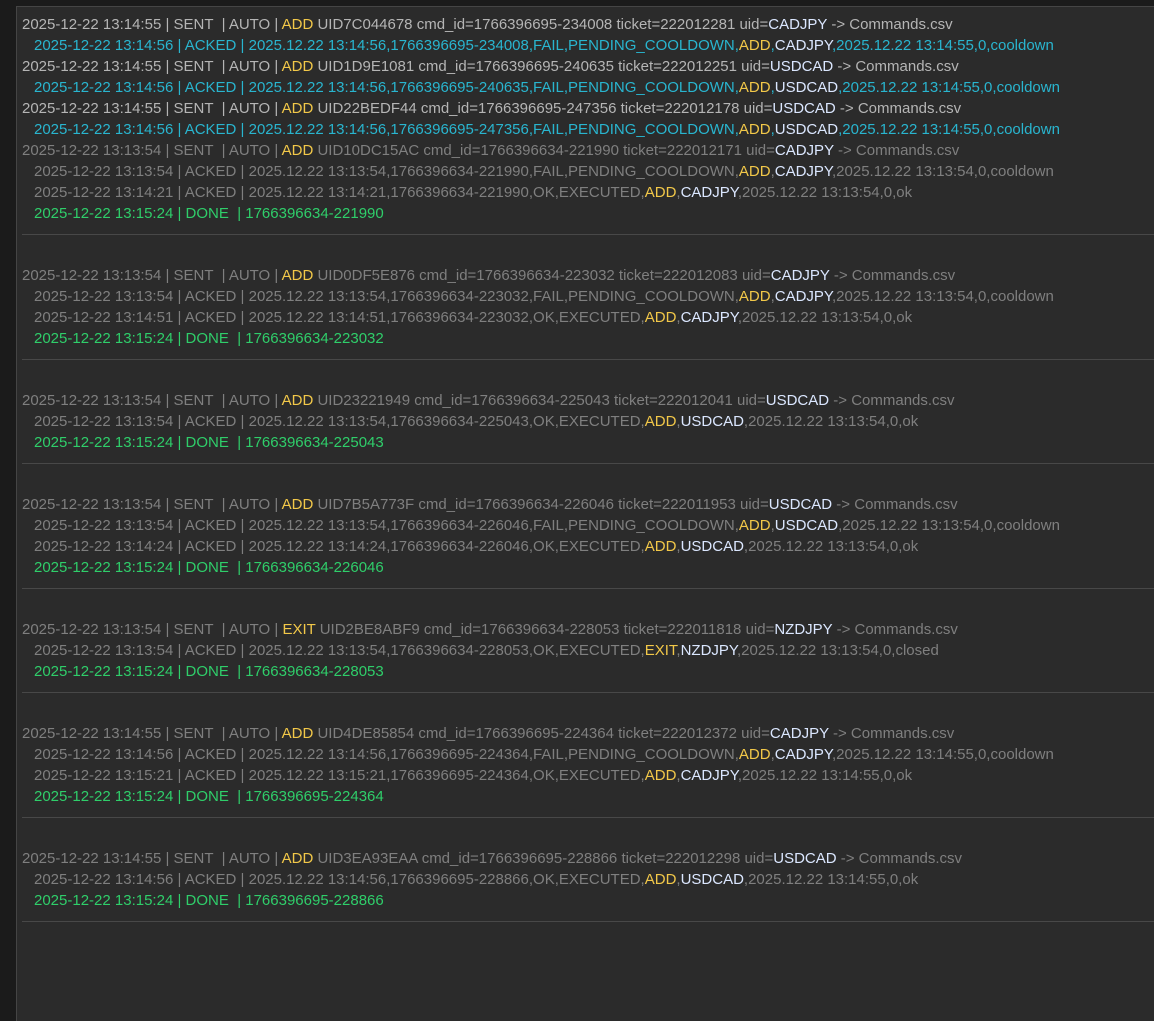 The height and width of the screenshot is (1021, 1154). Describe the element at coordinates (588, 921) in the screenshot. I see `group-separator` at that location.